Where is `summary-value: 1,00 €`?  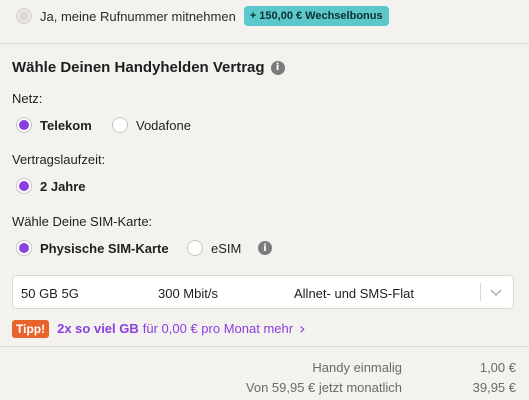 summary-value: 1,00 € is located at coordinates (497, 367).